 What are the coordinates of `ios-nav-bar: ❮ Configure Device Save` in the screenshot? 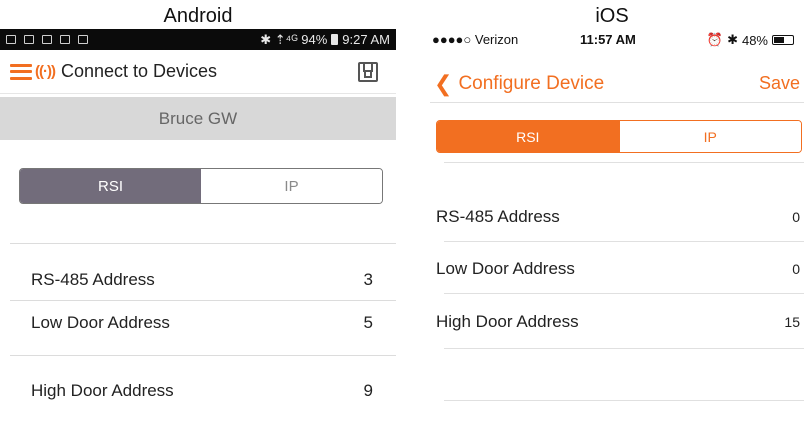 It's located at (617, 84).